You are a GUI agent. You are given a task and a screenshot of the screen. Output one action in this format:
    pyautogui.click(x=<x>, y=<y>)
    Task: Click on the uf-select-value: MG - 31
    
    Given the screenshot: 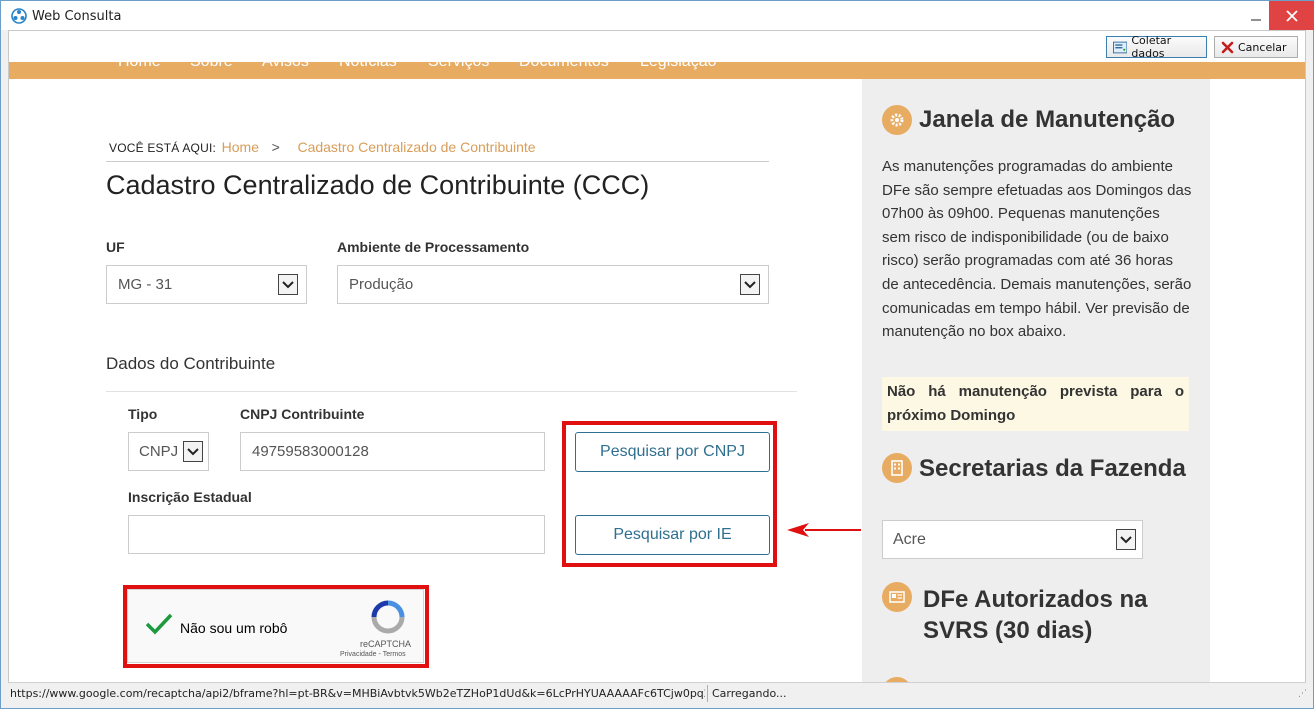 What is the action you would take?
    pyautogui.click(x=145, y=284)
    